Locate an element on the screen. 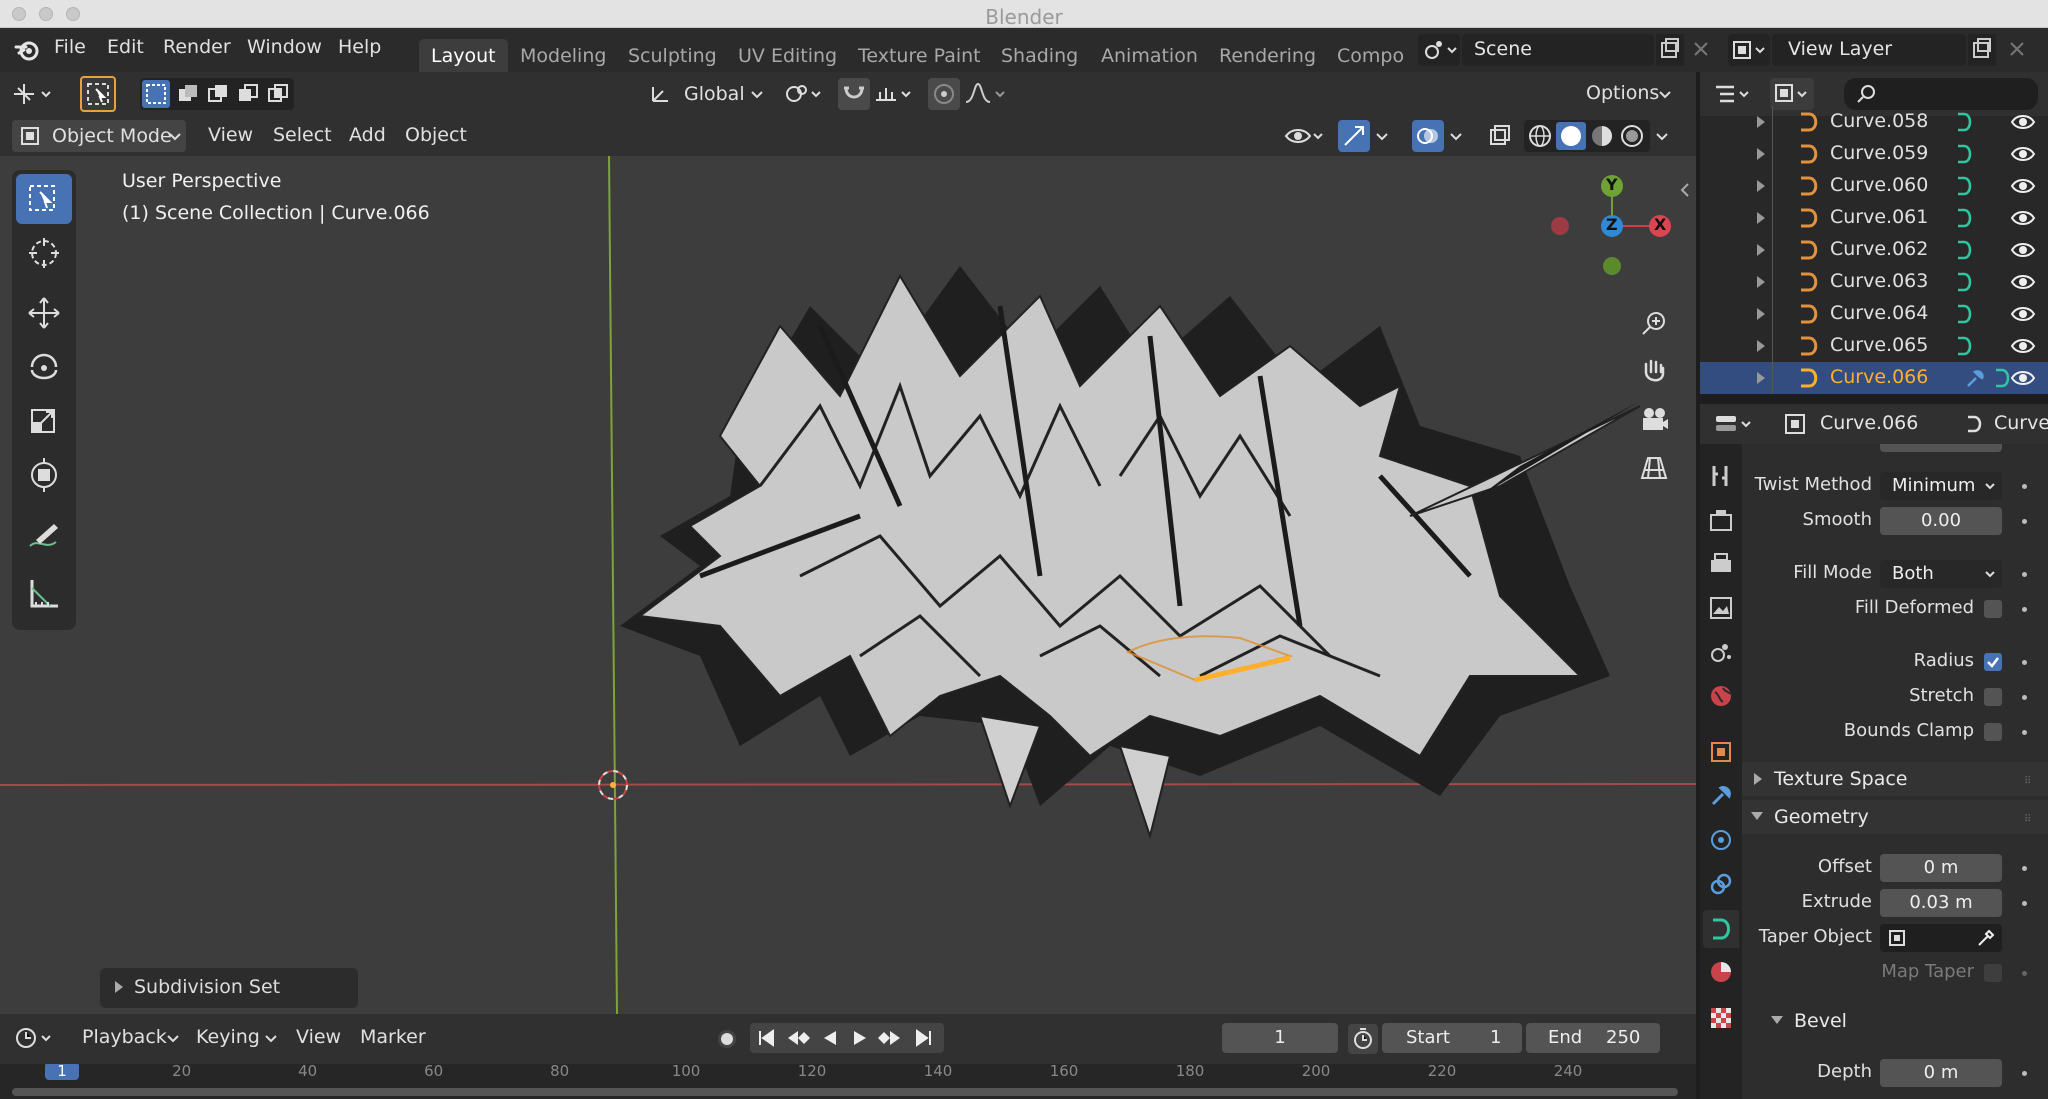  menu-file: File is located at coordinates (70, 47).